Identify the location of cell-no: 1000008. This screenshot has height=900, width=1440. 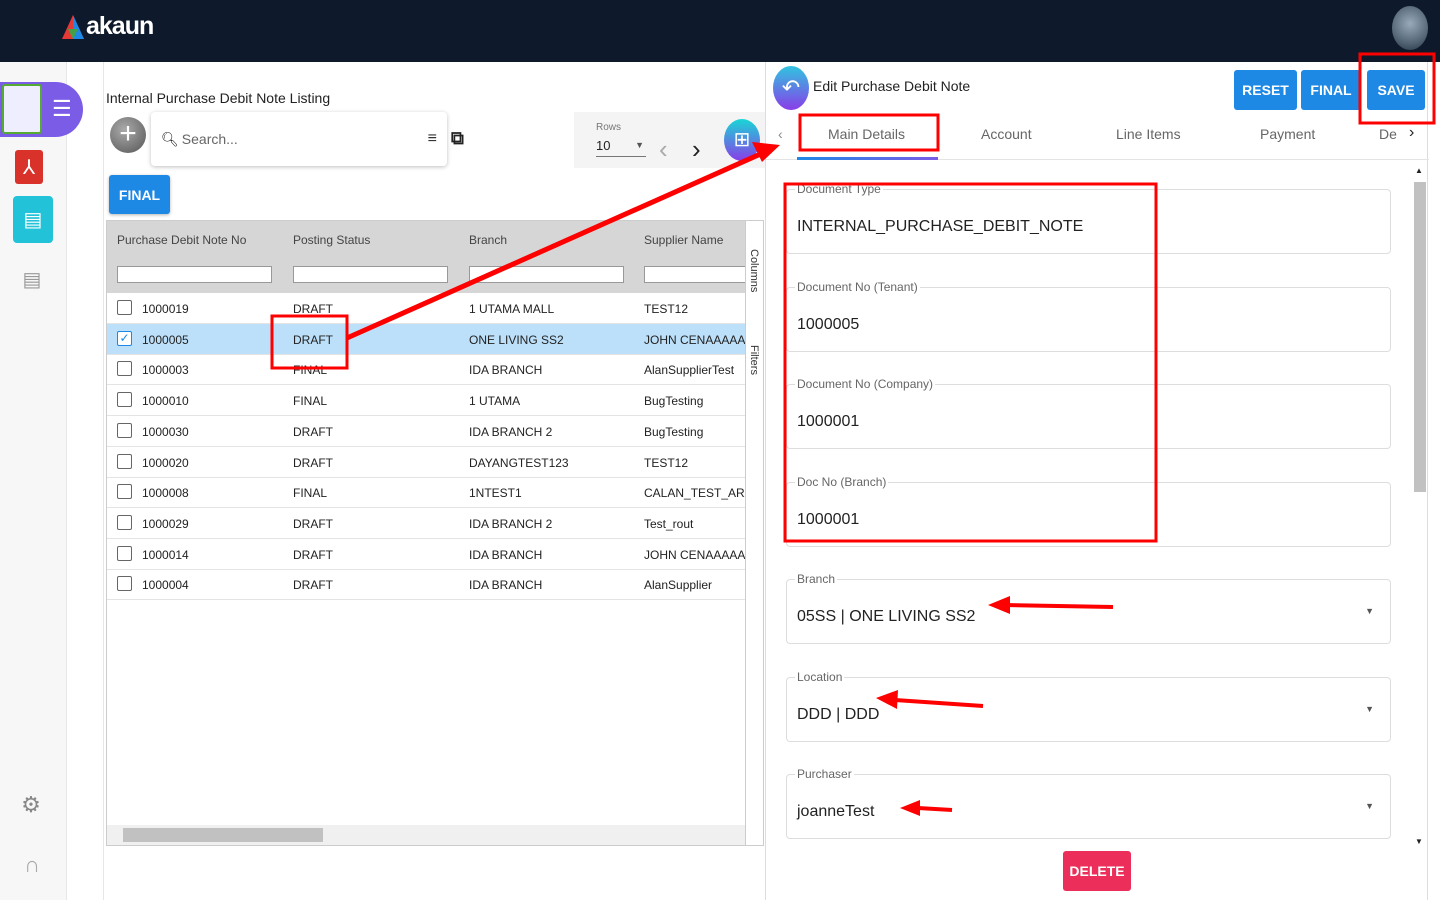
(165, 493).